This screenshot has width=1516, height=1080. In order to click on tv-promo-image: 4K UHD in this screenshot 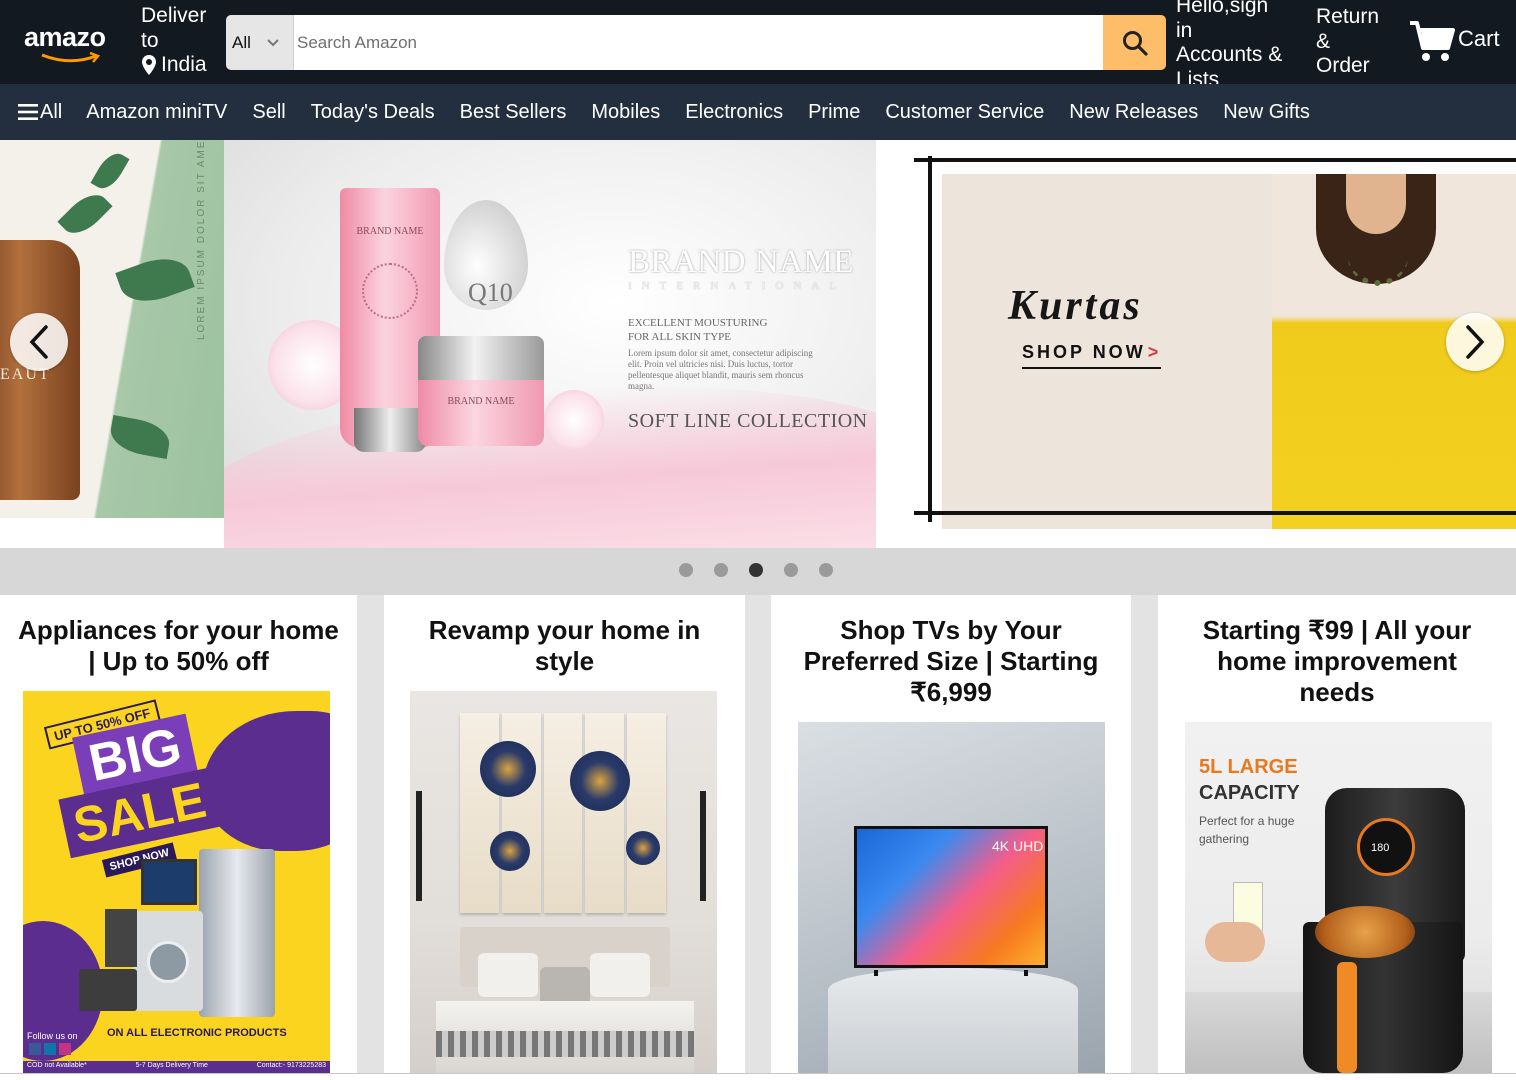, I will do `click(951, 897)`.